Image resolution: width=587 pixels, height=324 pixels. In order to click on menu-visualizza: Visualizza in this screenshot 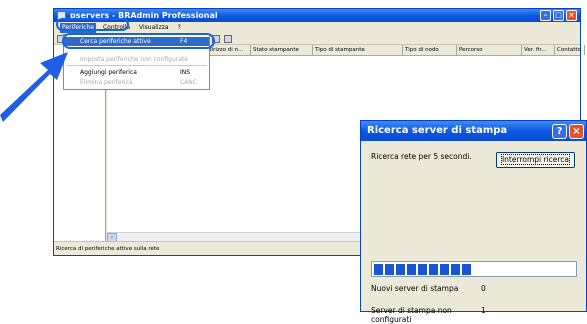, I will do `click(154, 28)`.